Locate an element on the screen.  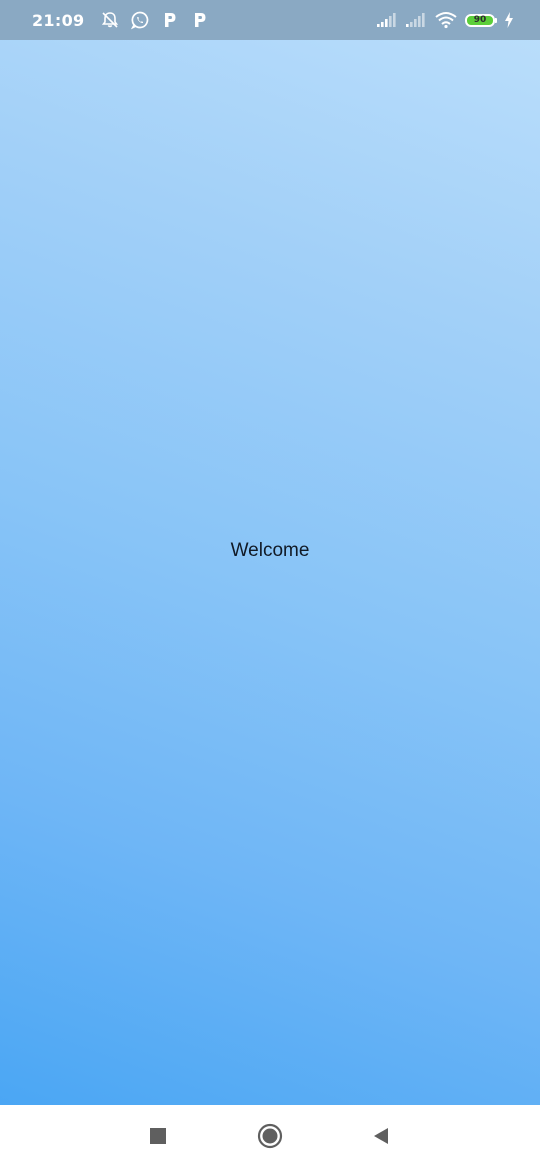
recent-apps-button is located at coordinates (158, 1138).